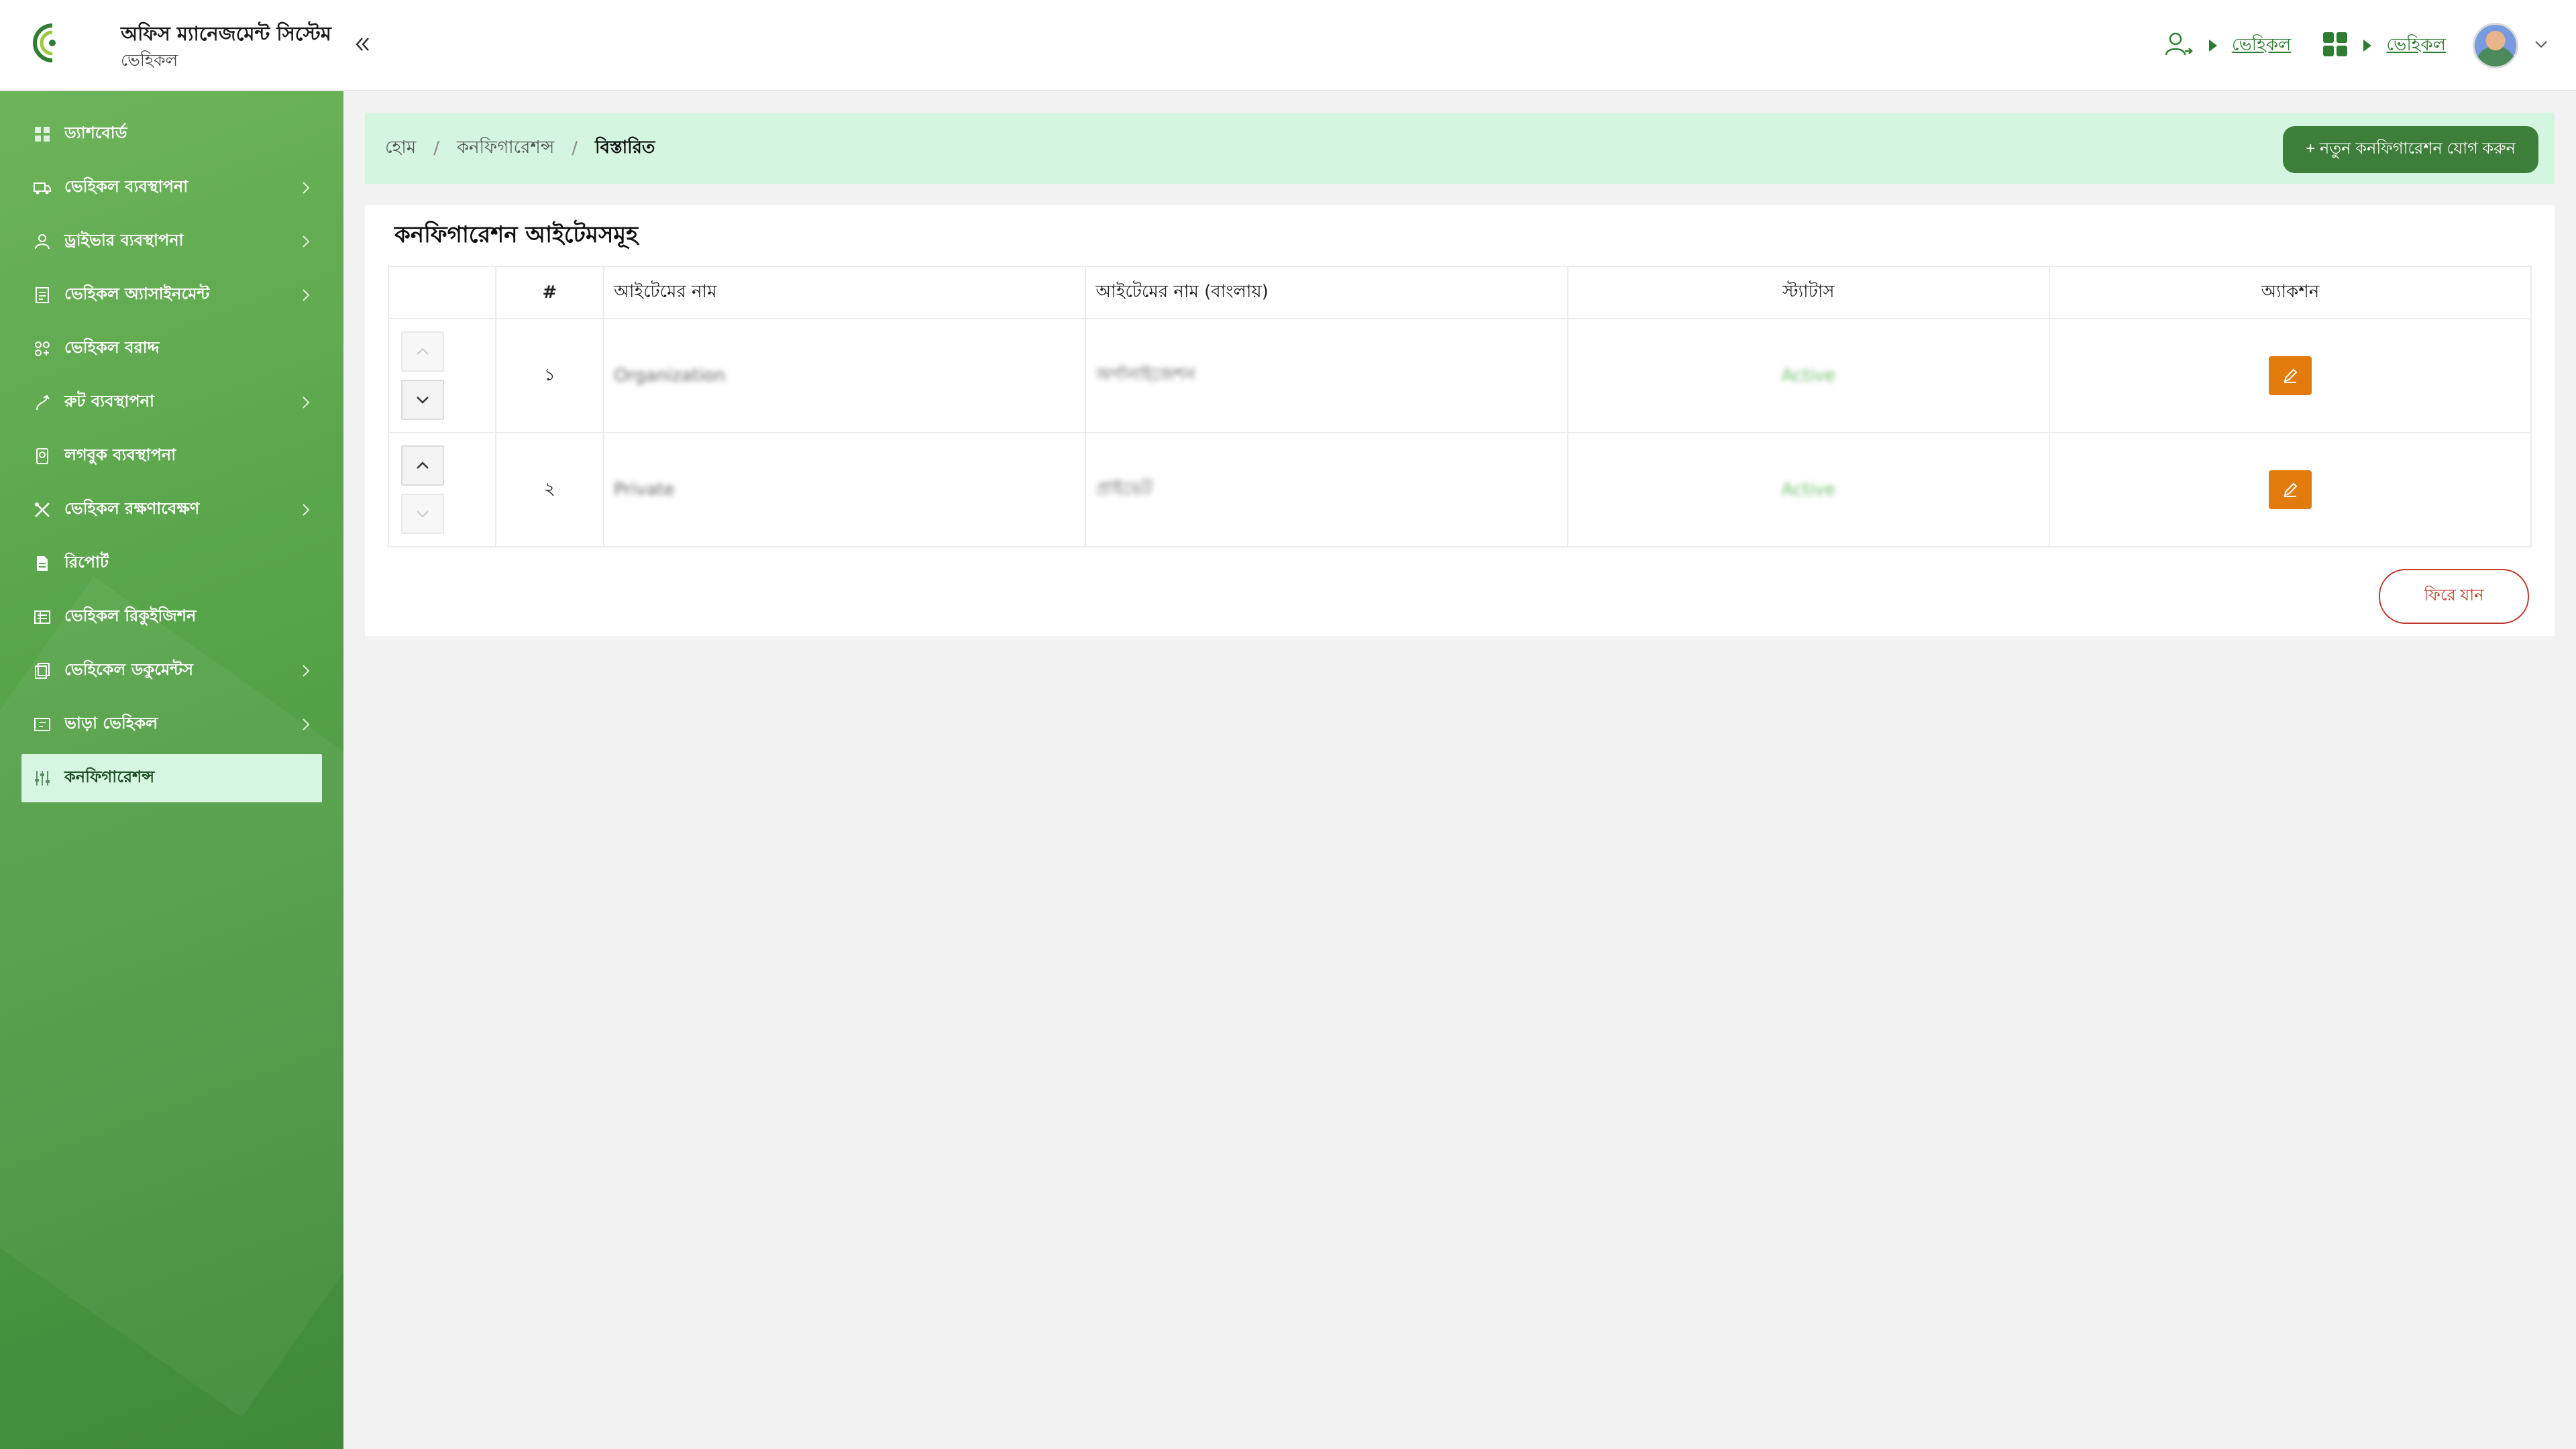 The image size is (2576, 1449). What do you see at coordinates (109, 401) in the screenshot?
I see `sidebar-item-label: রুট ব্যবস্থাপনা` at bounding box center [109, 401].